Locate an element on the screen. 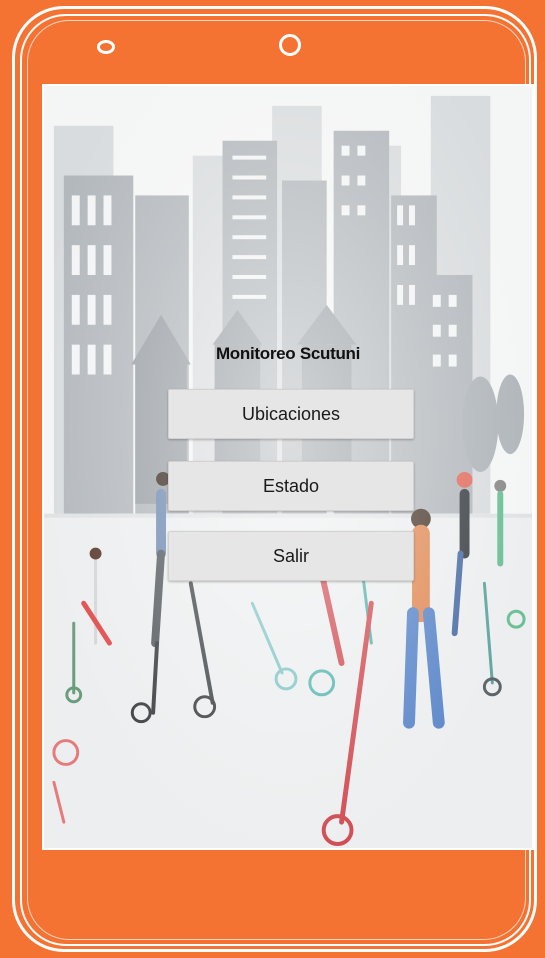 This screenshot has width=545, height=958. ubicaciones-button: Ubicaciones is located at coordinates (291, 414).